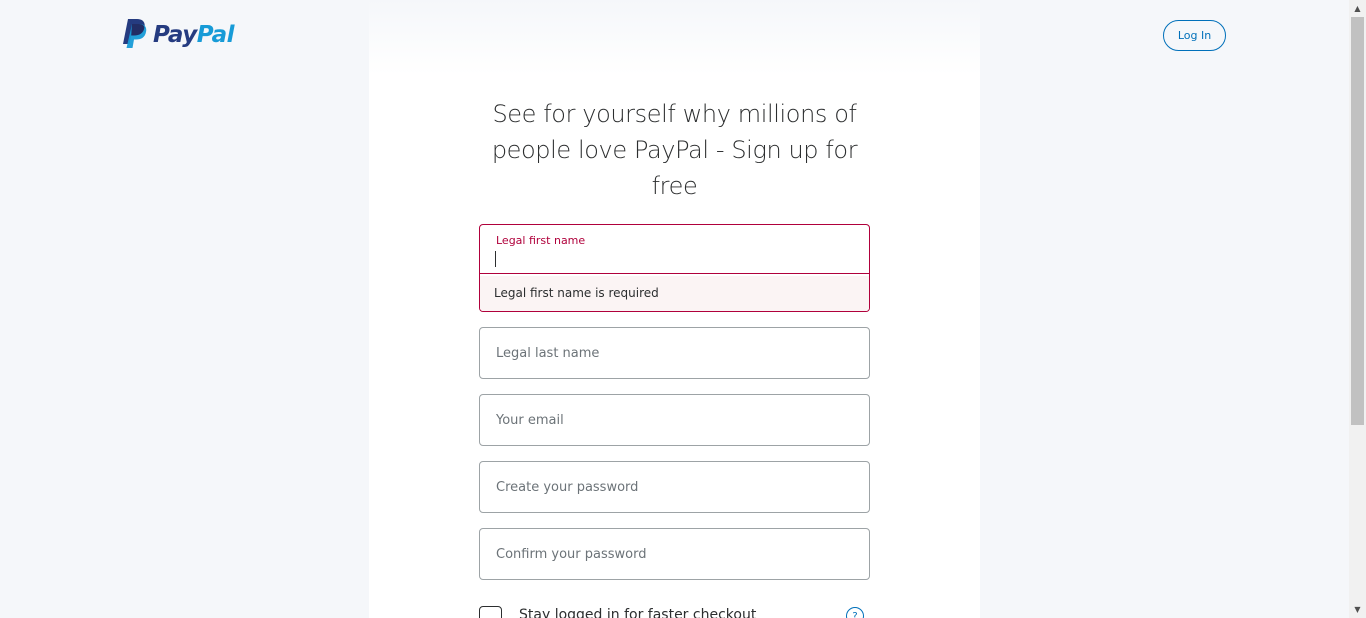 The width and height of the screenshot is (1366, 618). What do you see at coordinates (495, 259) in the screenshot?
I see `text-cursor` at bounding box center [495, 259].